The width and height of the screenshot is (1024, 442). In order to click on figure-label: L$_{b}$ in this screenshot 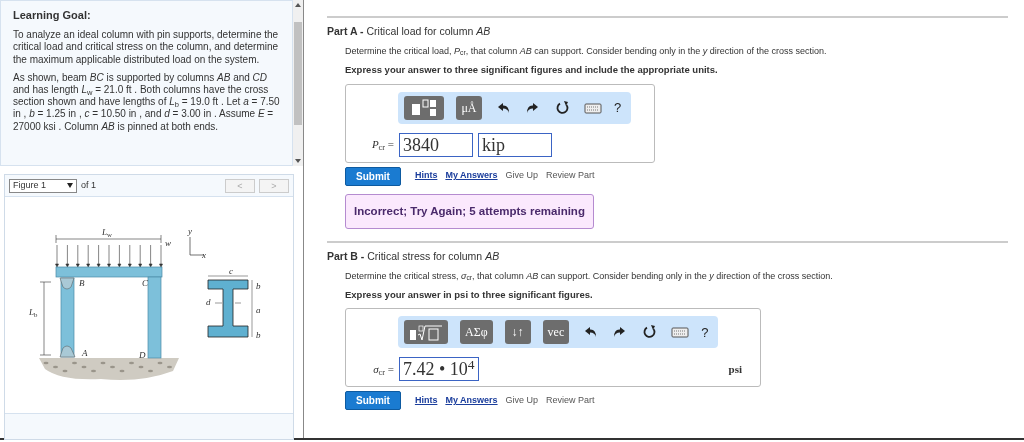, I will do `click(33, 312)`.